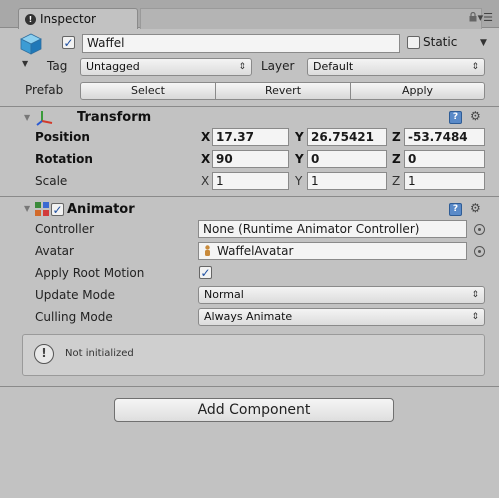 The height and width of the screenshot is (498, 499). What do you see at coordinates (42, 210) in the screenshot?
I see `animator-icon` at bounding box center [42, 210].